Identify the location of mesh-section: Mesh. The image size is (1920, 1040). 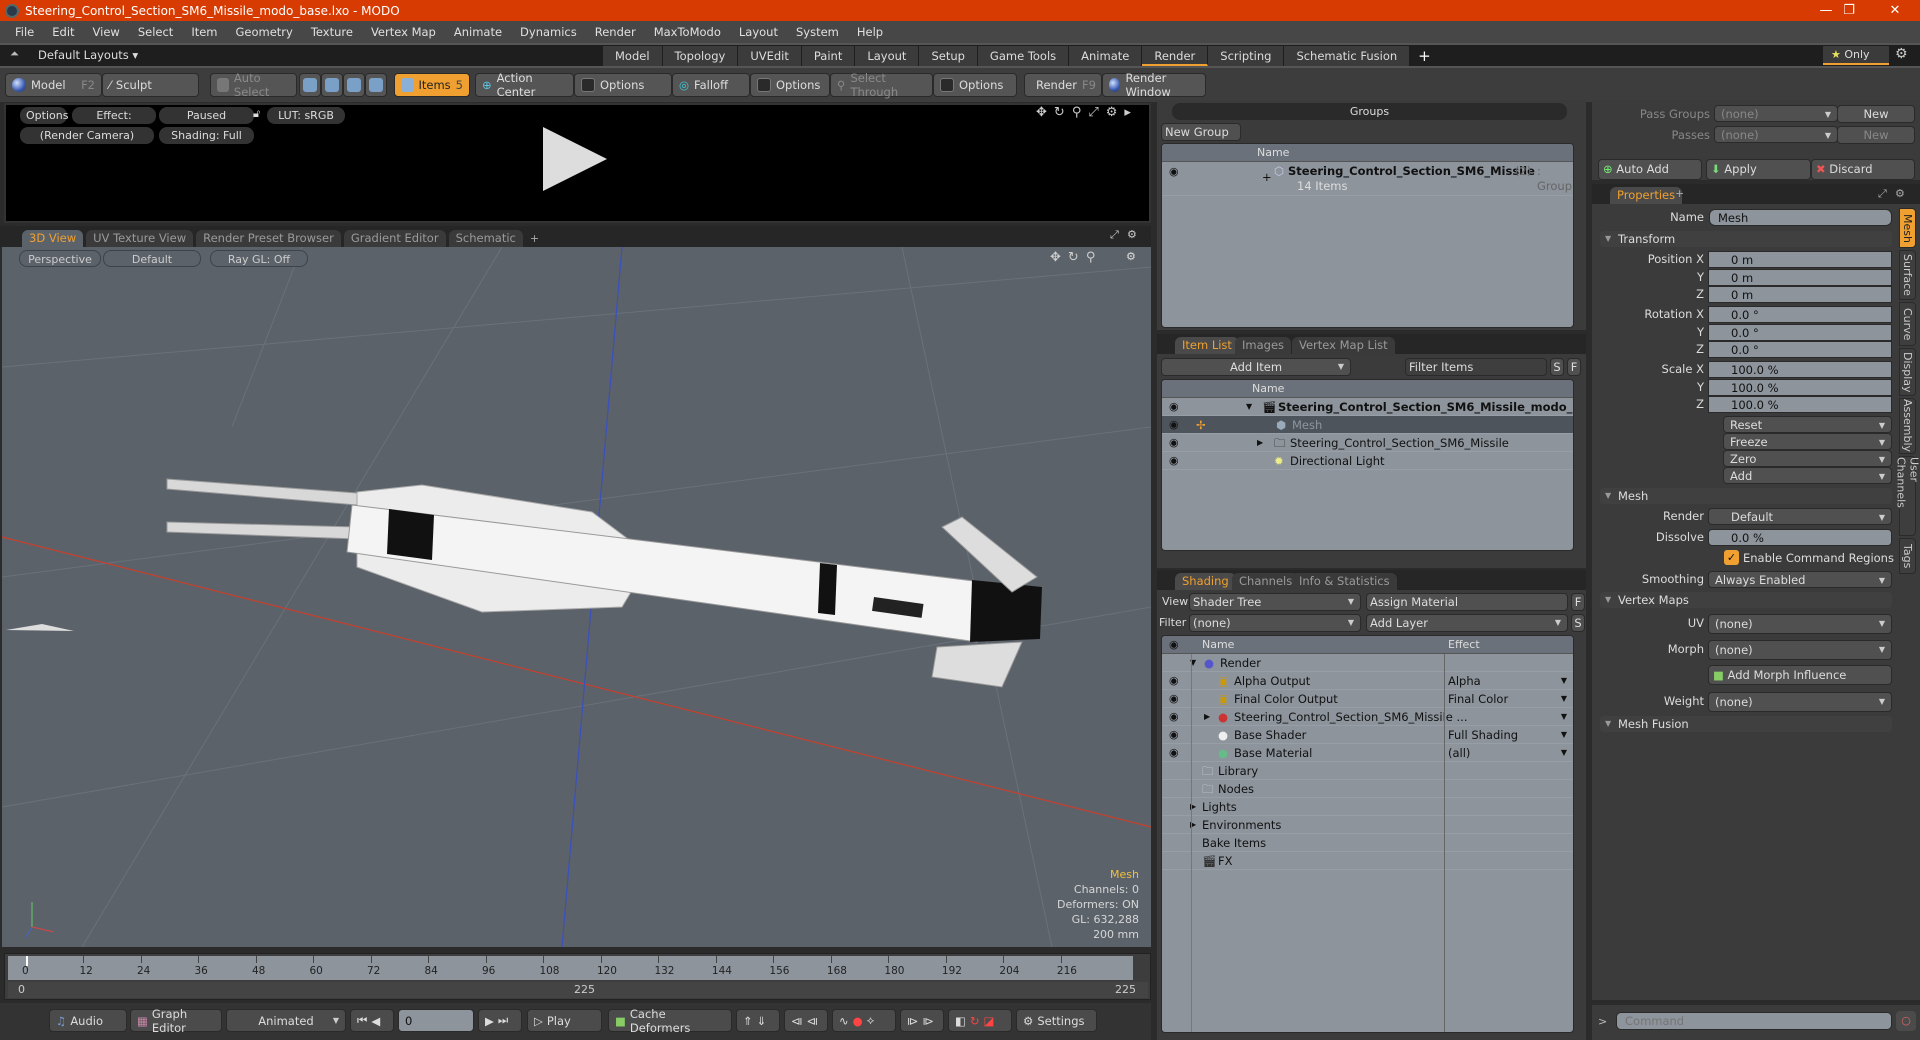
(1746, 496).